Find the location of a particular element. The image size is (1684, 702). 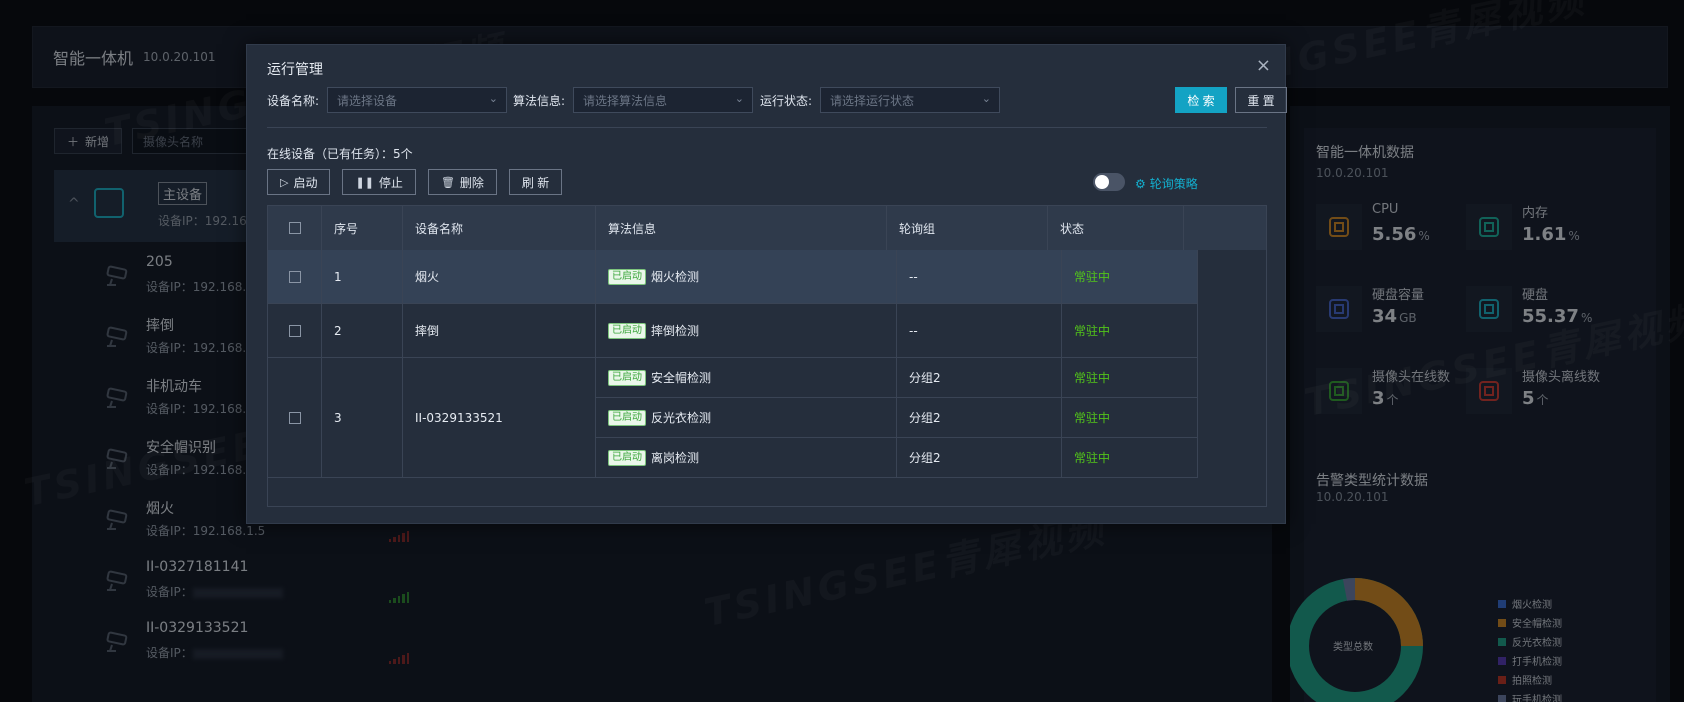

close-icon: × is located at coordinates (1263, 65).